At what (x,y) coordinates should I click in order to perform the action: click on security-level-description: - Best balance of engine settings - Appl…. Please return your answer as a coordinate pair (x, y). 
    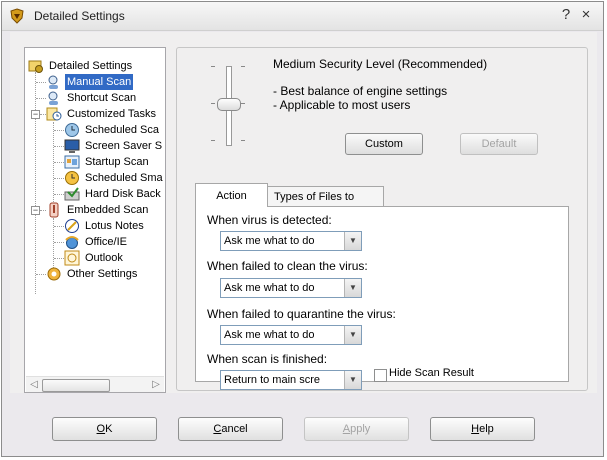
    Looking at the image, I should click on (360, 98).